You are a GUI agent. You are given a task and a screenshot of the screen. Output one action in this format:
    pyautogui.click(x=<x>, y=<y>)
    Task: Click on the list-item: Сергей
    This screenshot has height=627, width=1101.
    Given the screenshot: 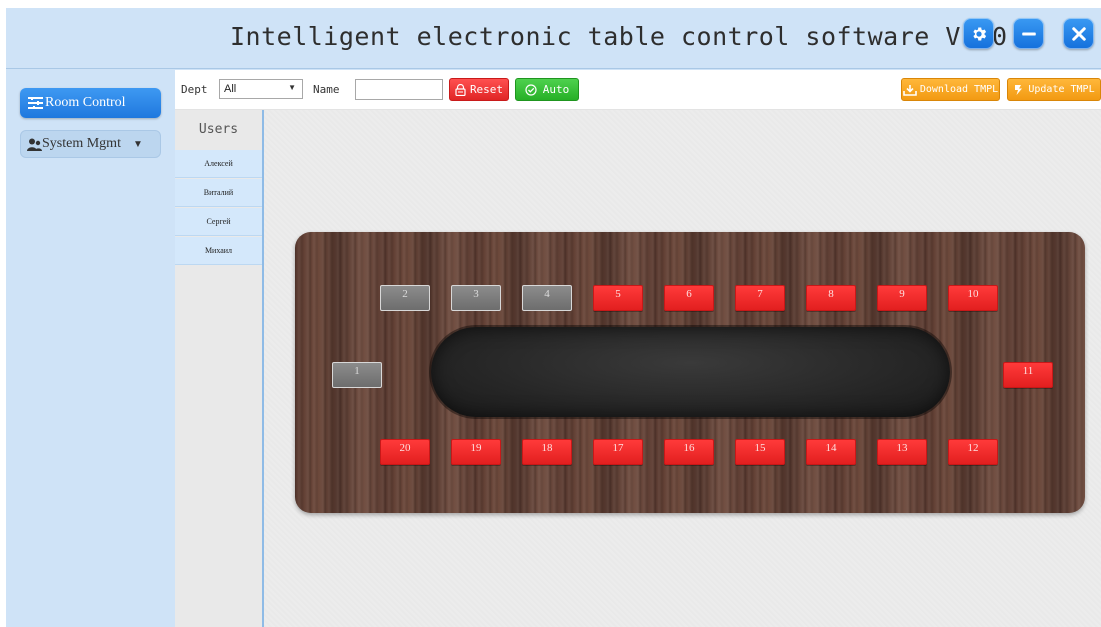 What is the action you would take?
    pyautogui.click(x=218, y=222)
    